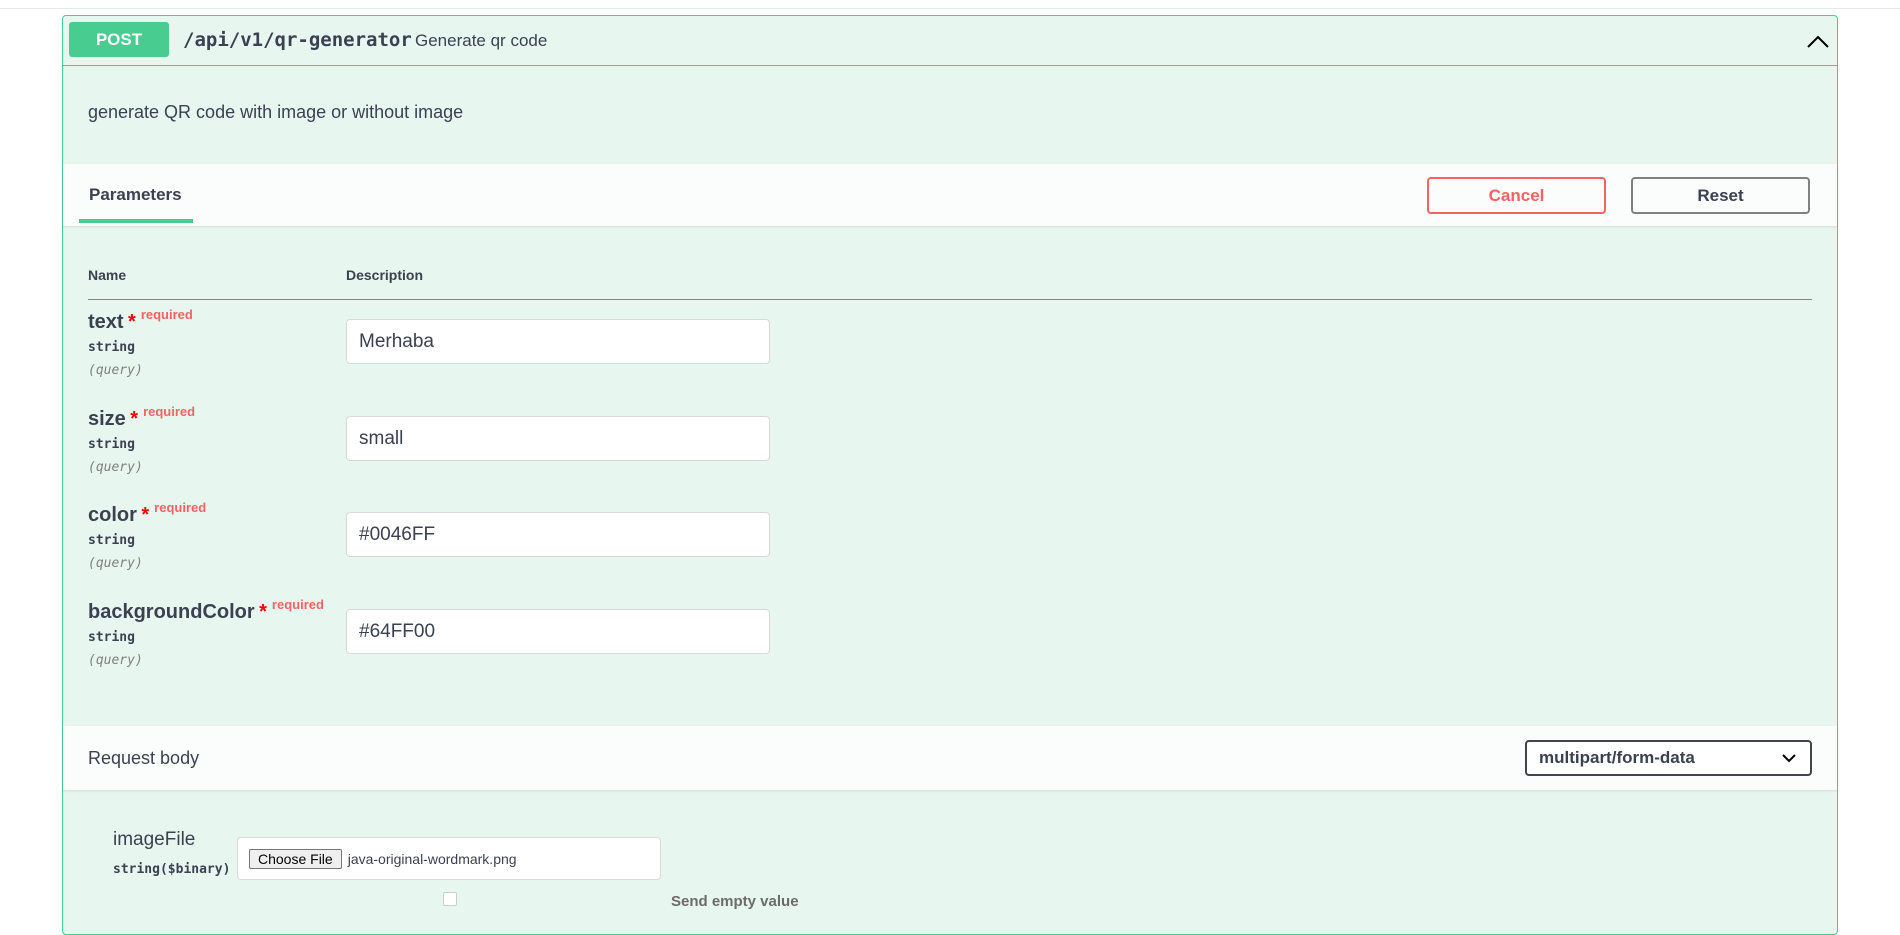 Image resolution: width=1900 pixels, height=935 pixels. Describe the element at coordinates (558, 438) in the screenshot. I see `size-input` at that location.